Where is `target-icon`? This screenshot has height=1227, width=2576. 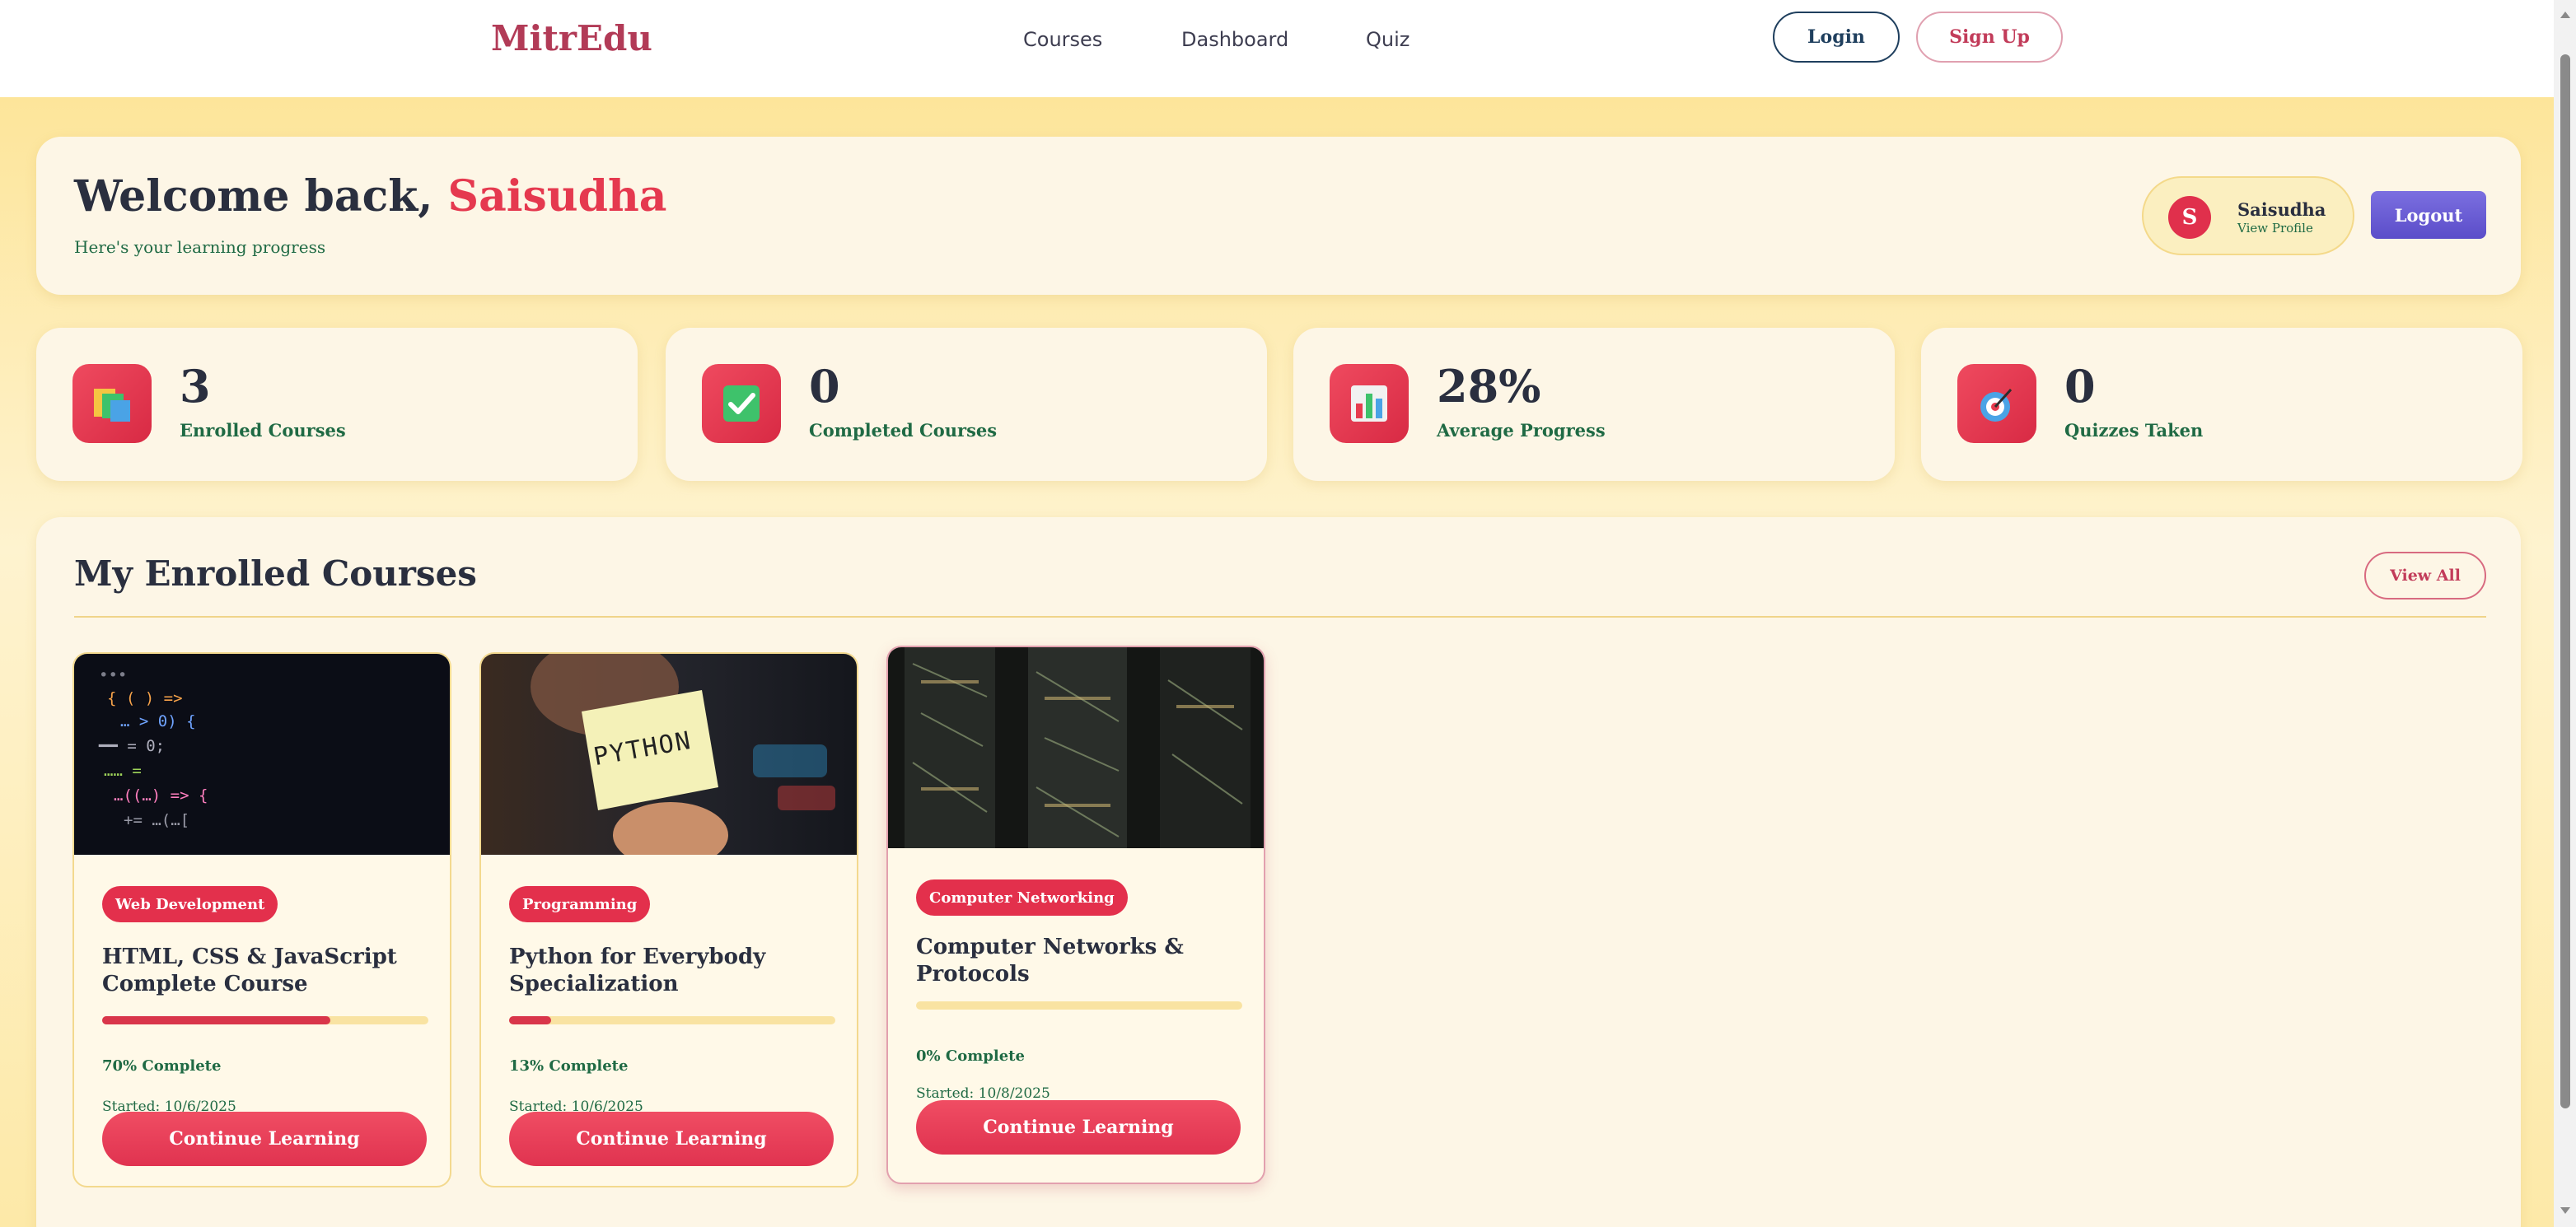 target-icon is located at coordinates (1996, 403).